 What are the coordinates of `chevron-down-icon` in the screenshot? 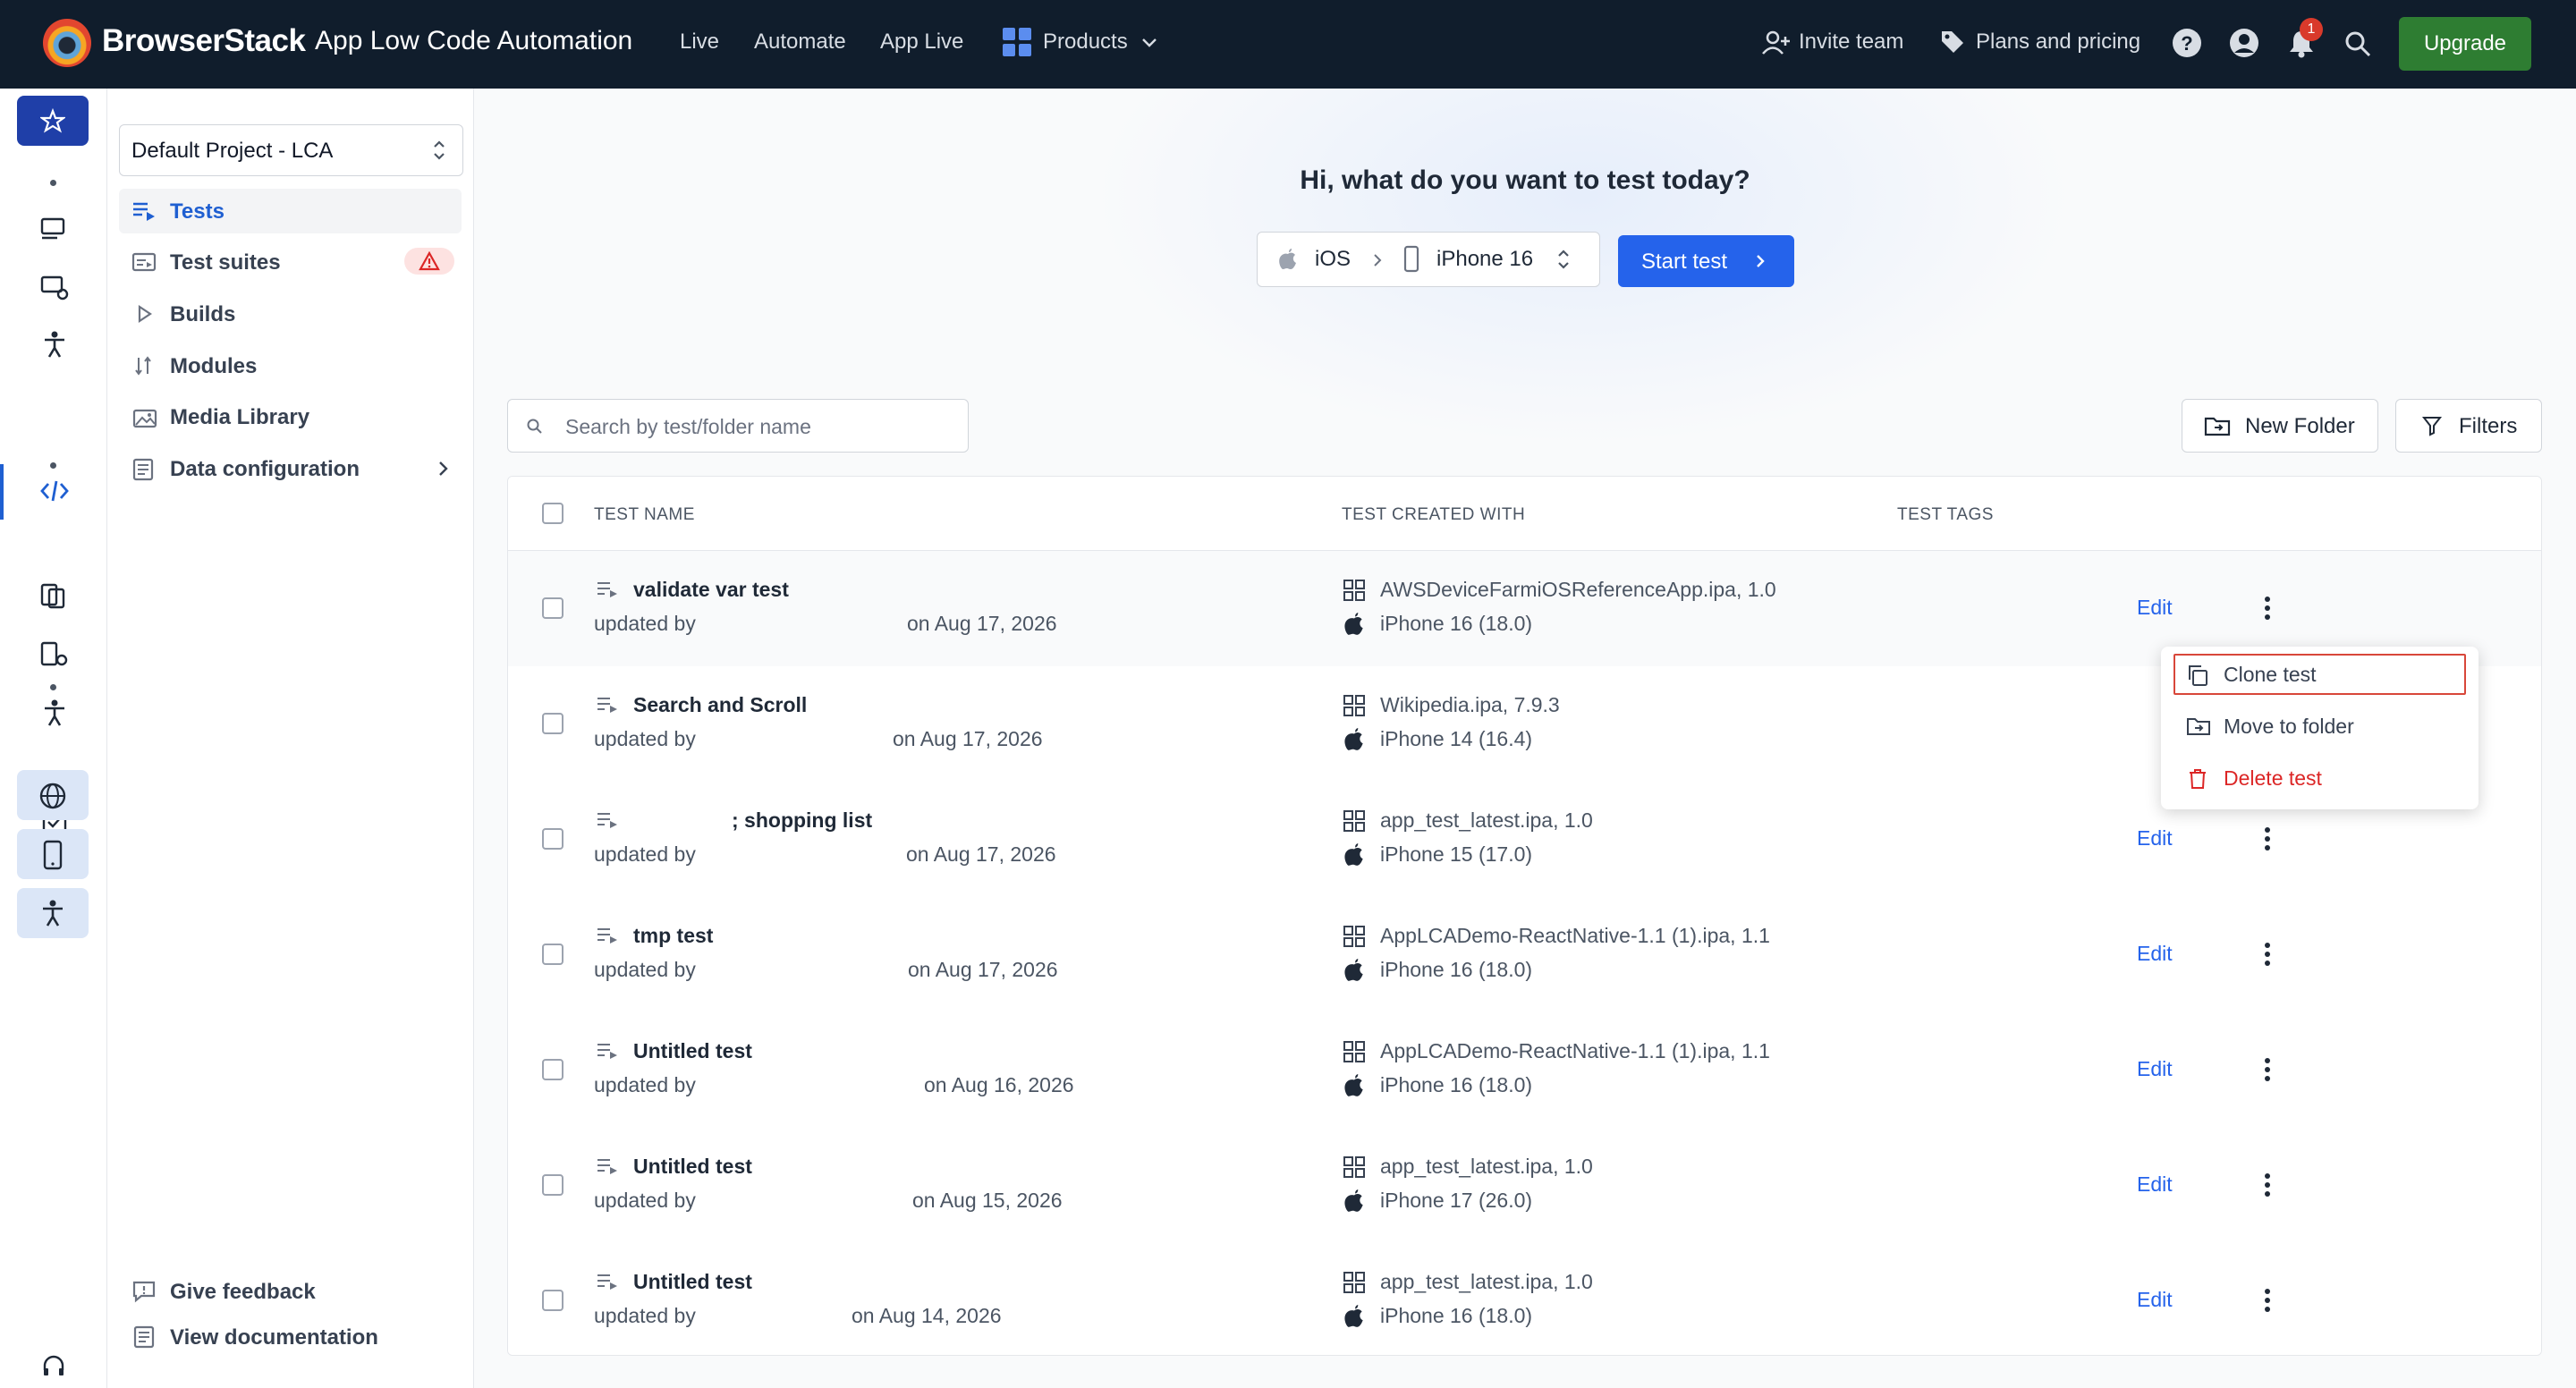 It's located at (1149, 43).